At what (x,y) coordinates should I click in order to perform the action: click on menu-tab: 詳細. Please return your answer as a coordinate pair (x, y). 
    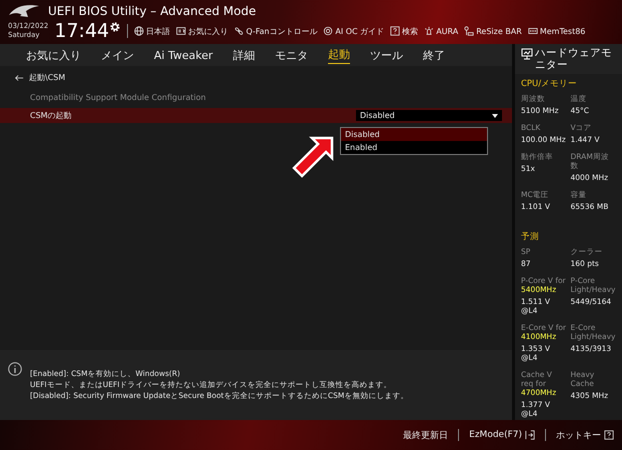
    Looking at the image, I should click on (243, 55).